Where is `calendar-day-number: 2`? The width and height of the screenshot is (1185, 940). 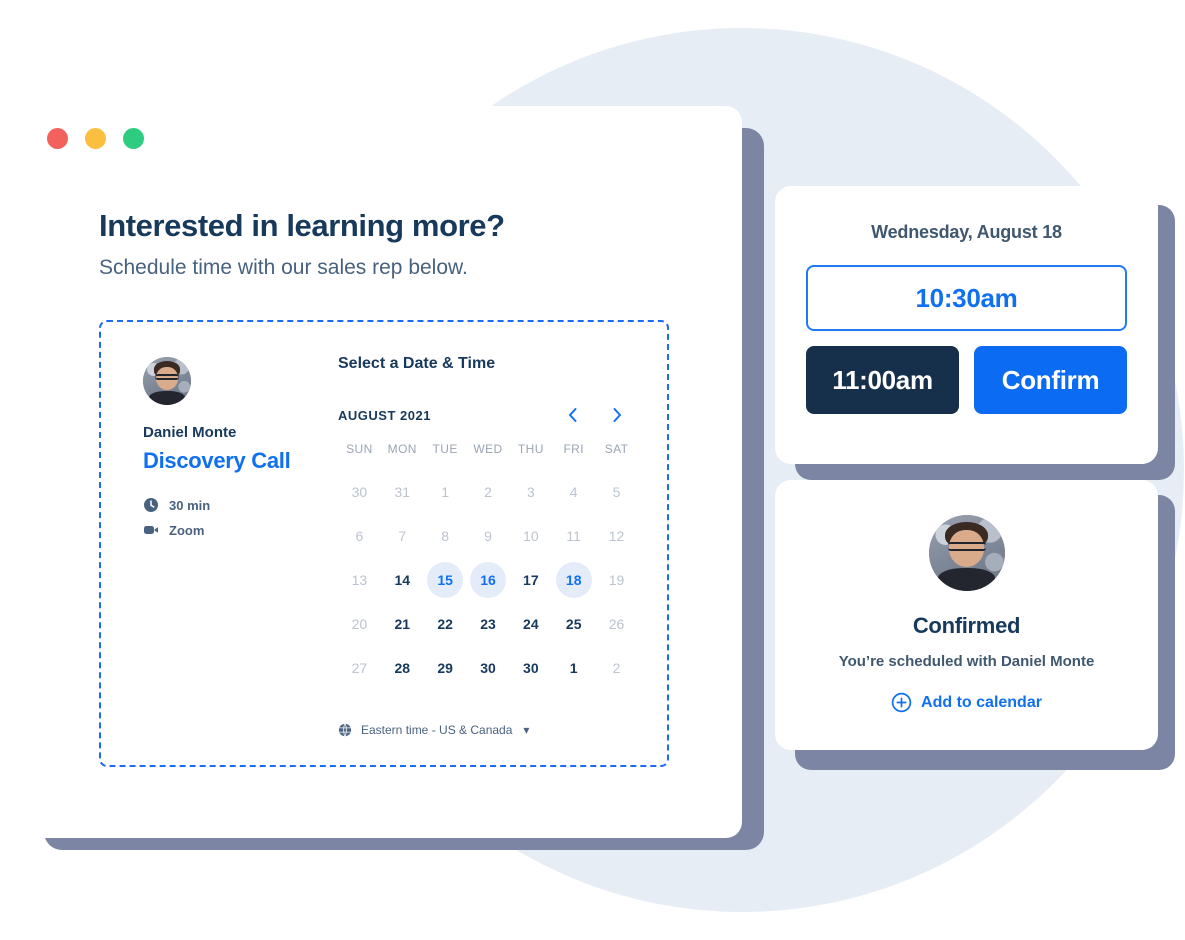
calendar-day-number: 2 is located at coordinates (616, 668).